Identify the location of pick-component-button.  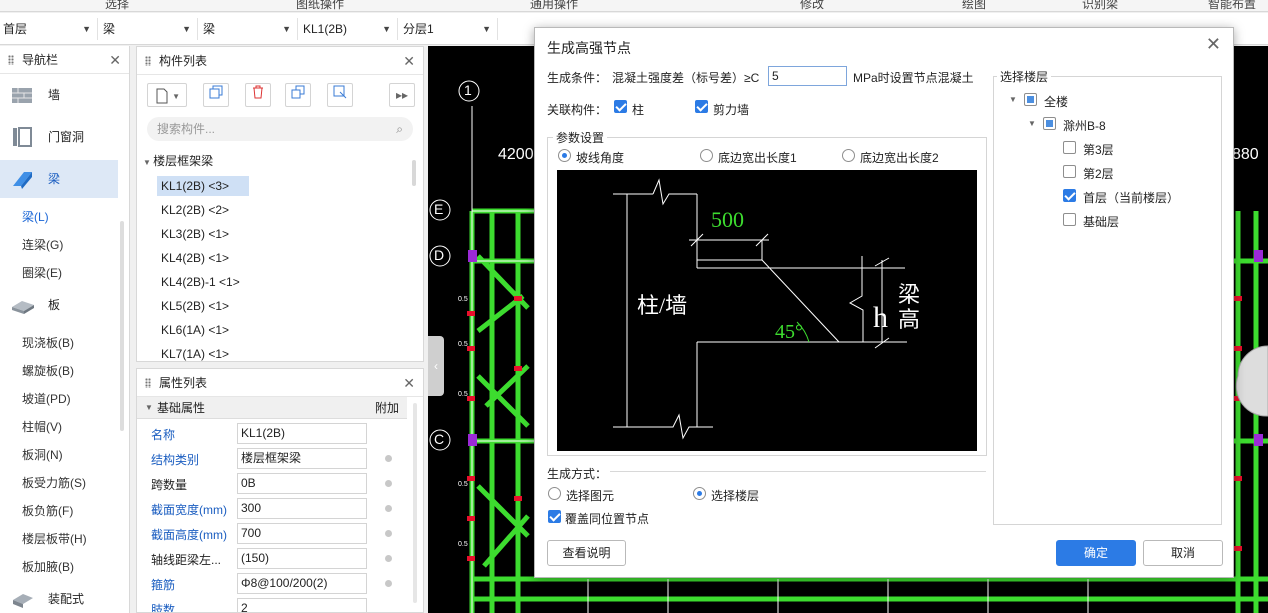
(340, 95).